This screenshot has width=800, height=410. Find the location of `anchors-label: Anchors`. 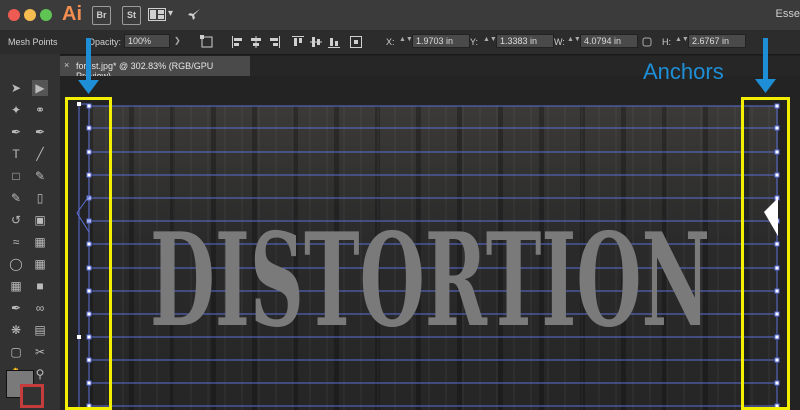

anchors-label: Anchors is located at coordinates (683, 71).